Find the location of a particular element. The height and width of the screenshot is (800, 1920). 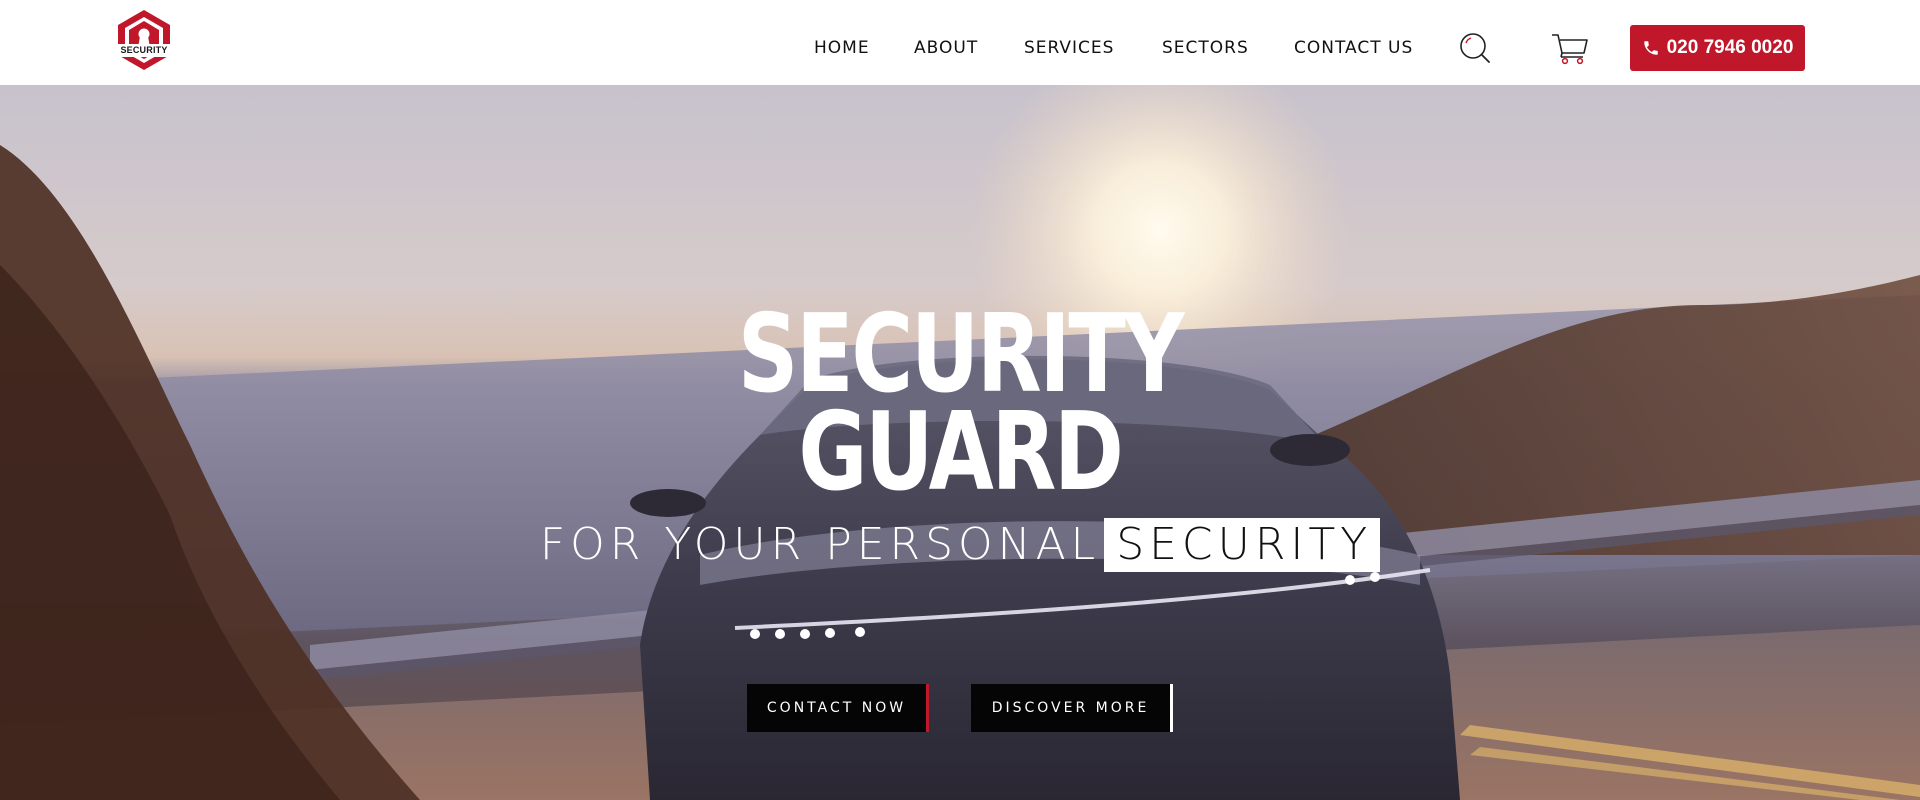

hero-title-line-1: SECURITY is located at coordinates (961, 354).